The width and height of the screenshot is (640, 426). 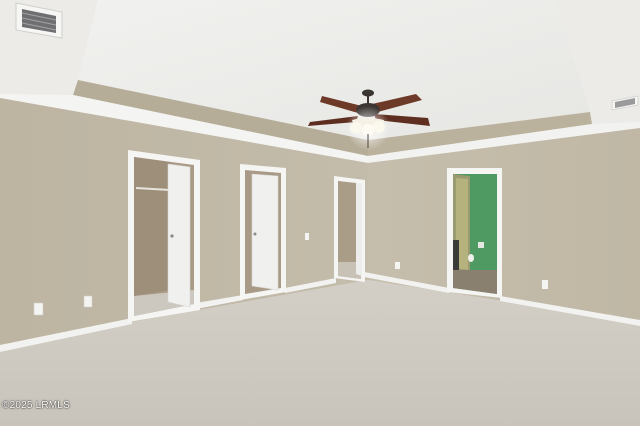 What do you see at coordinates (349, 229) in the screenshot?
I see `hallway-doorway` at bounding box center [349, 229].